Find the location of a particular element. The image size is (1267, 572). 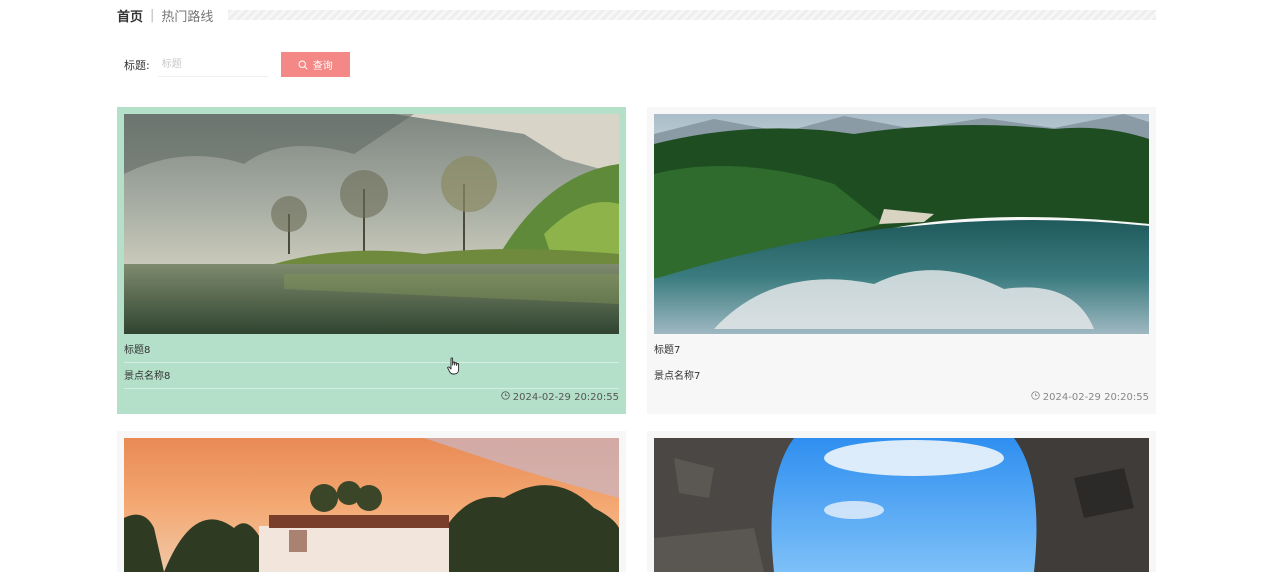

card-title: 标题8 is located at coordinates (371, 352).